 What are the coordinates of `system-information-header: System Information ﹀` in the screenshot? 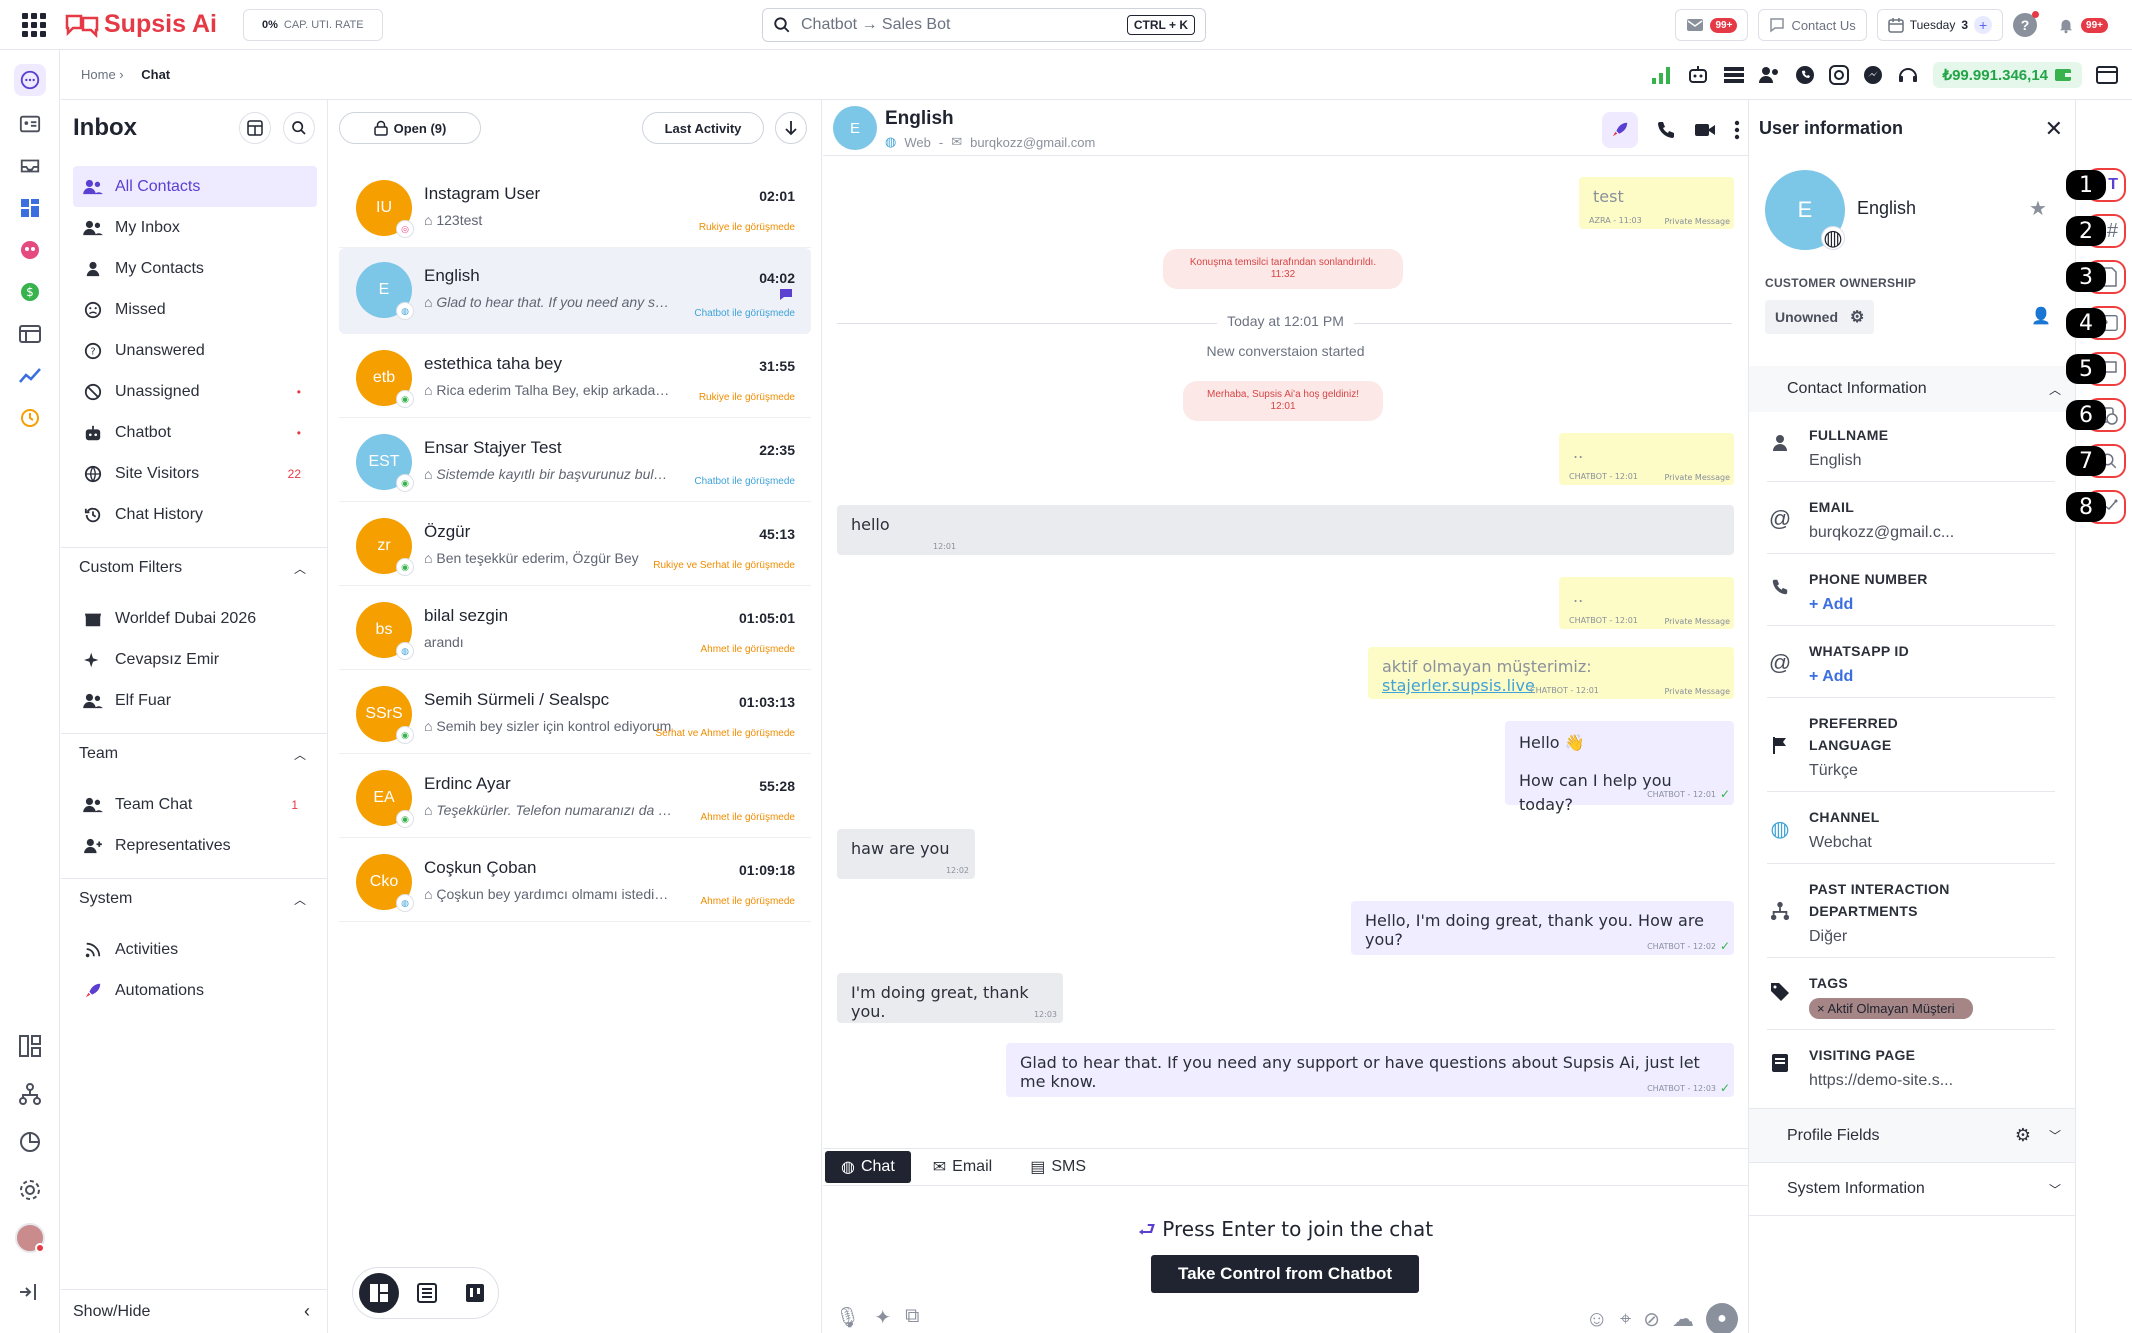 It's located at (1912, 1189).